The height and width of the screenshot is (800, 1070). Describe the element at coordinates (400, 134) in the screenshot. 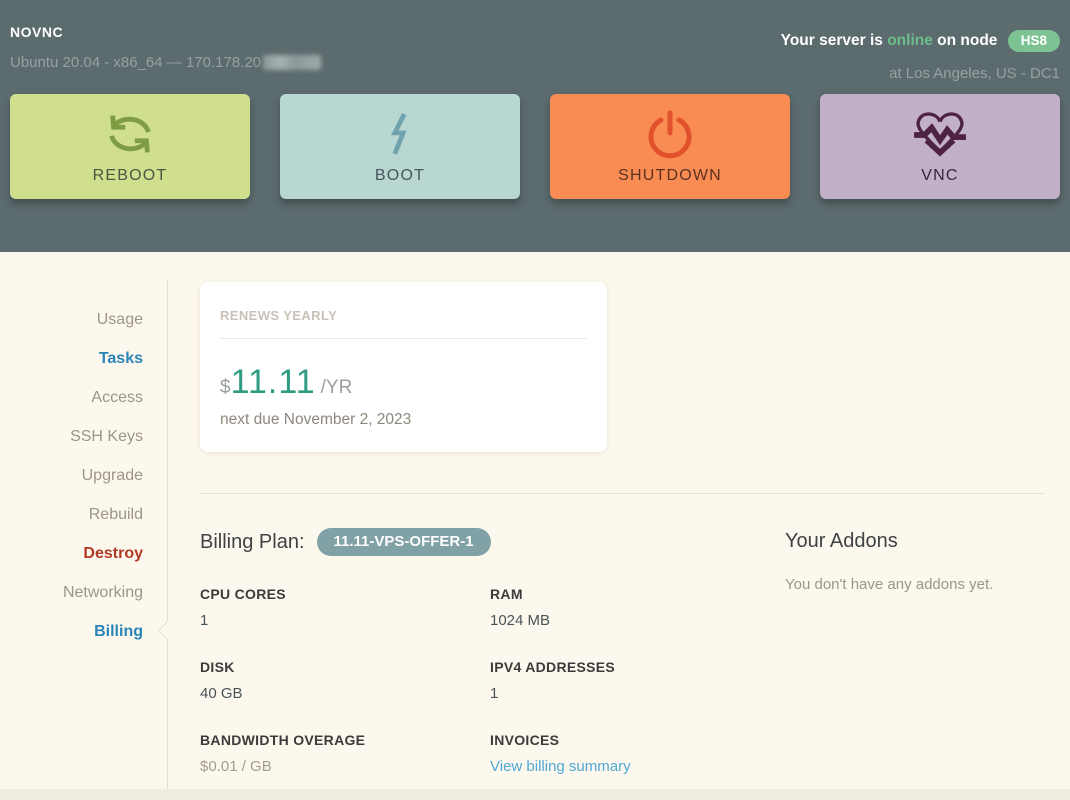

I see `bolt-icon` at that location.